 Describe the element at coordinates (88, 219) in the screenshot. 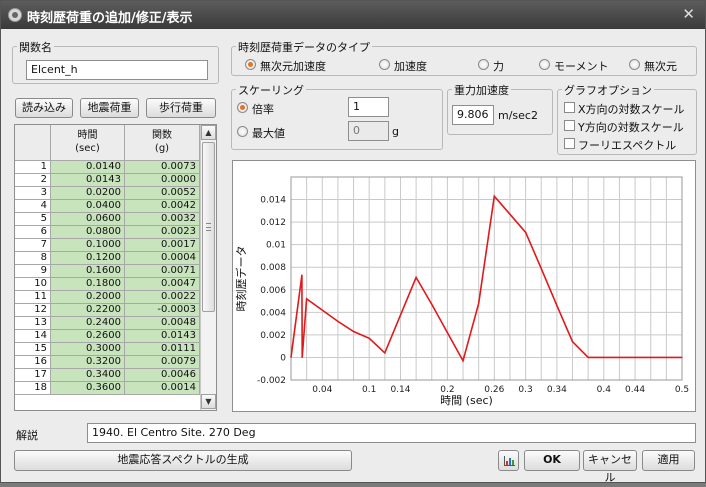

I see `cell-time: 0.0600` at that location.